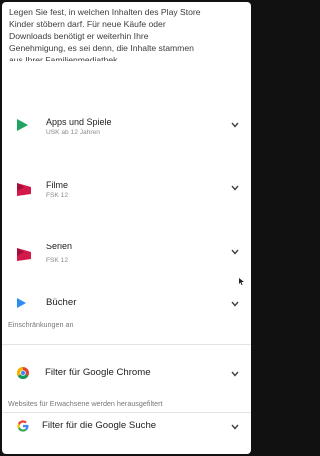  Describe the element at coordinates (61, 302) in the screenshot. I see `books-title: Bücher` at that location.